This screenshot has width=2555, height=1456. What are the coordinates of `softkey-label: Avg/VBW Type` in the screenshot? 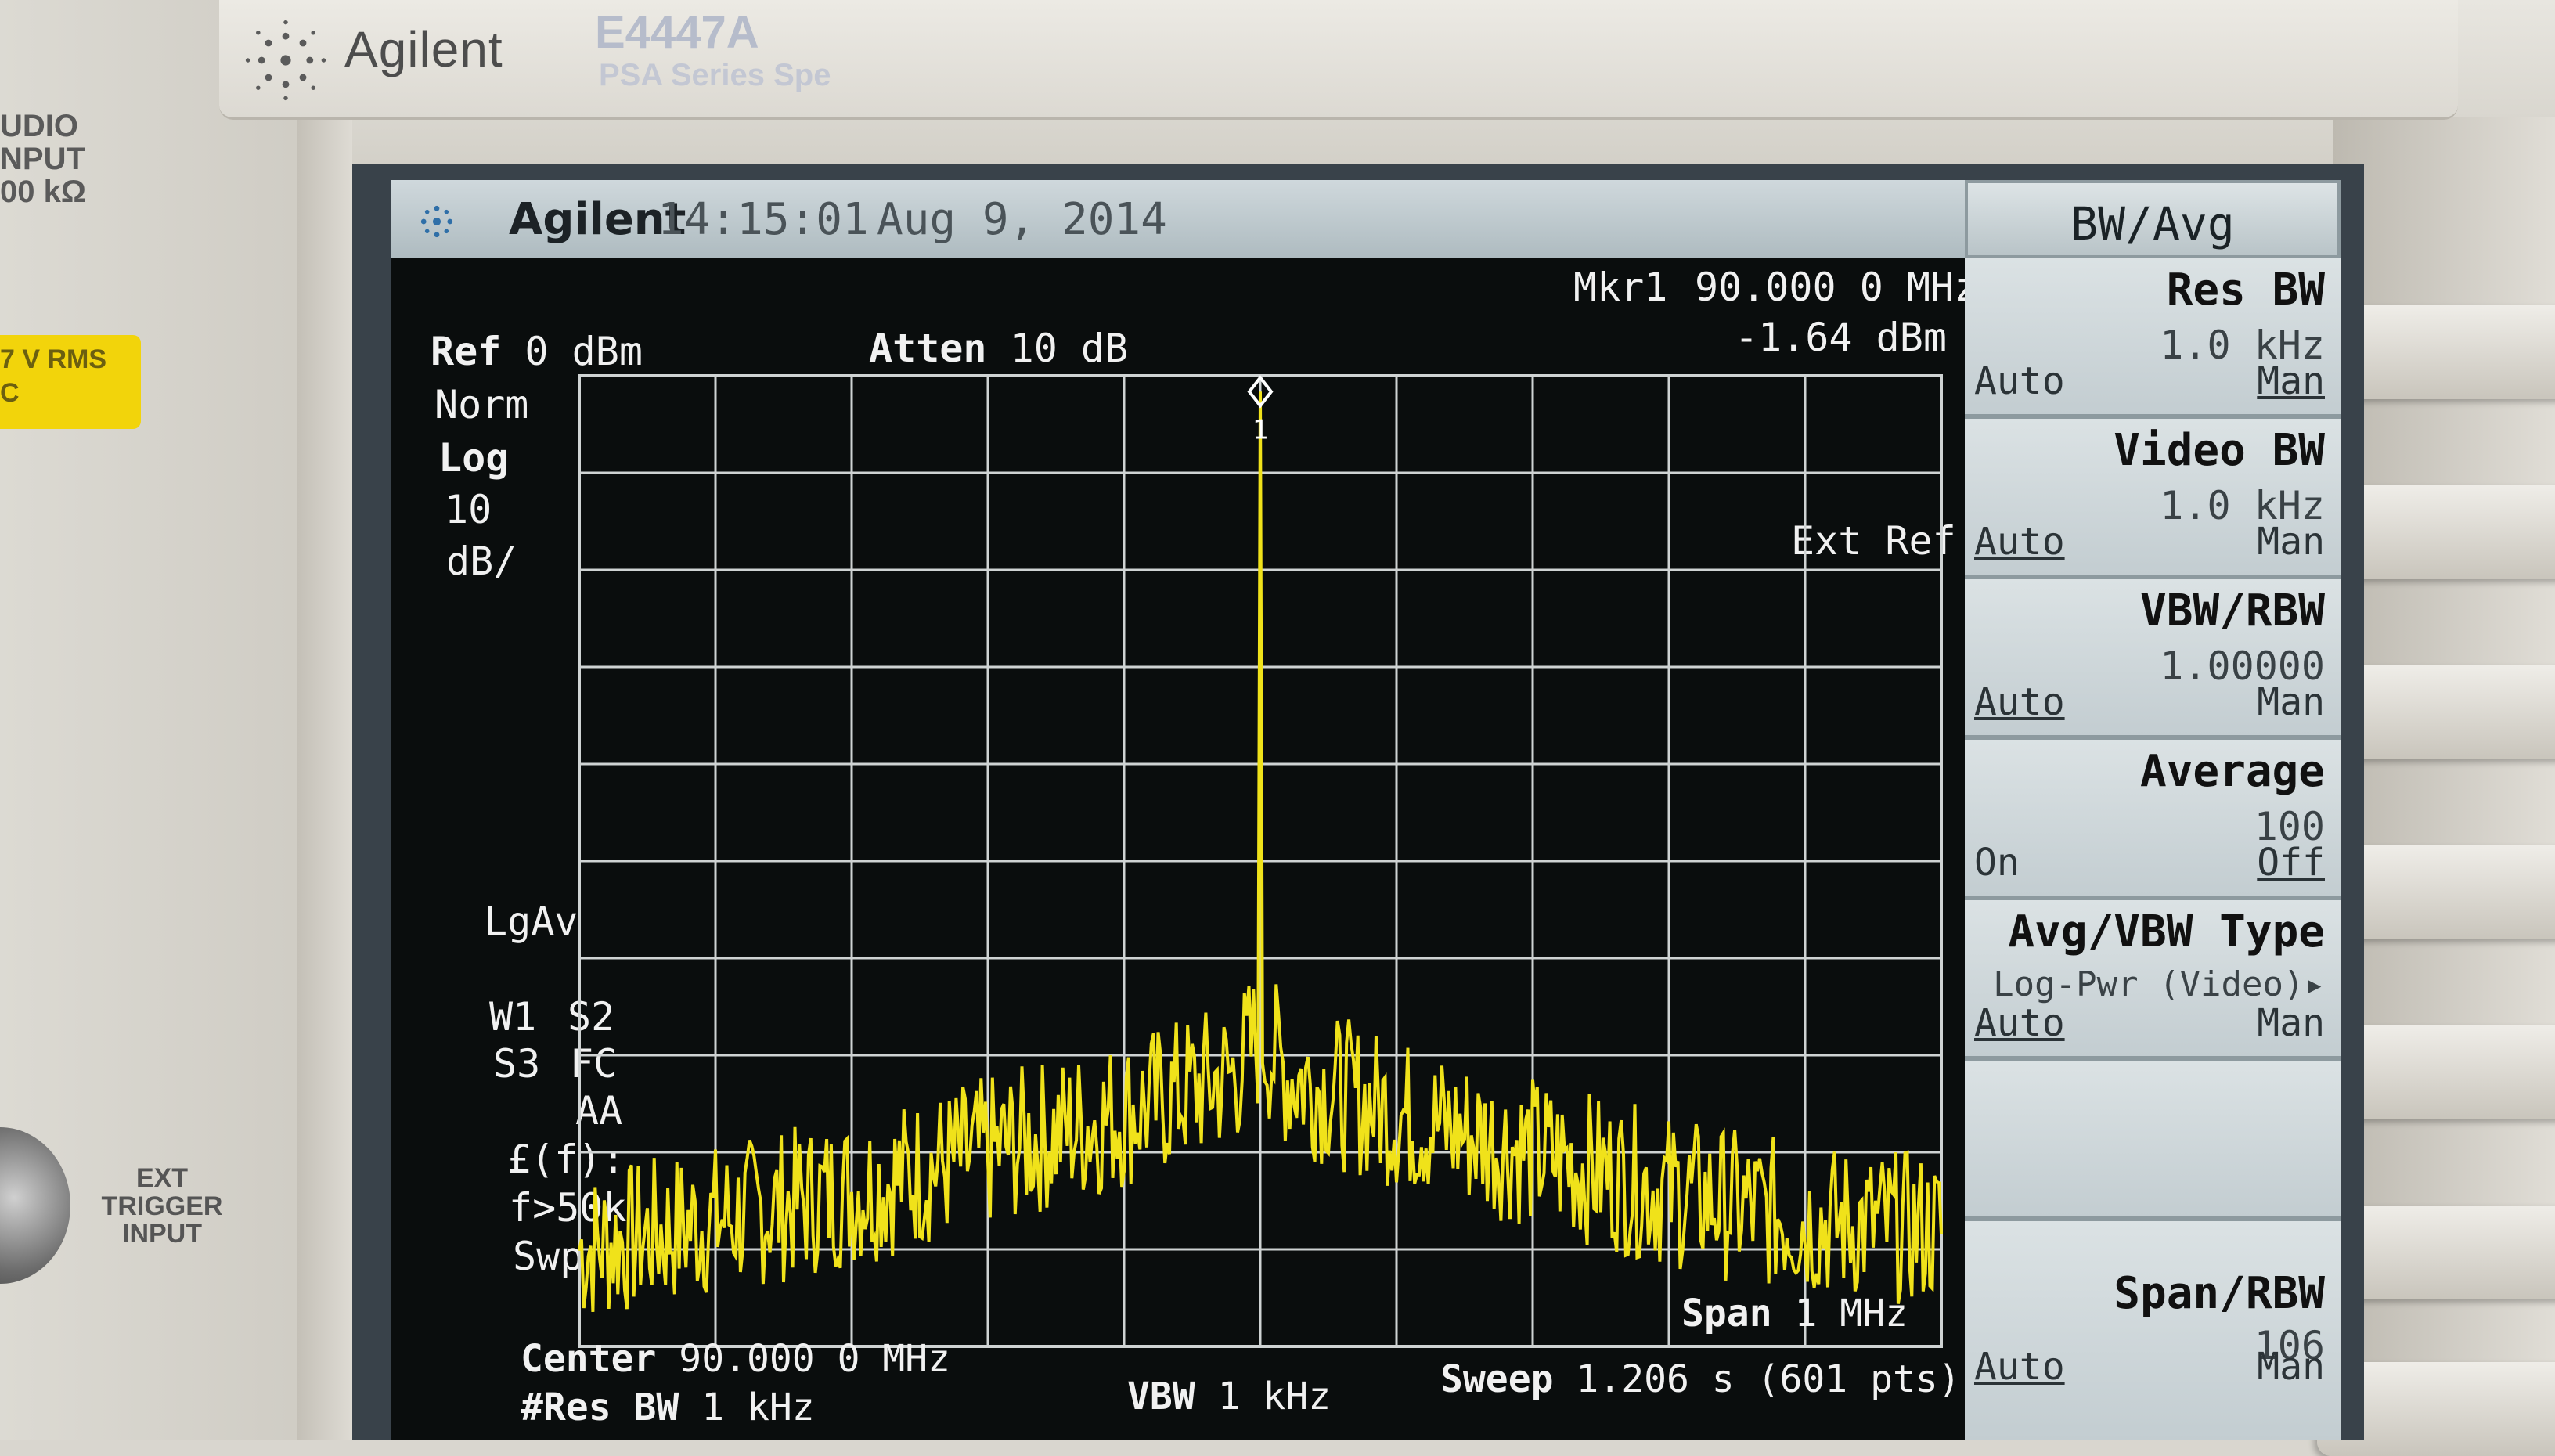 It's located at (2166, 931).